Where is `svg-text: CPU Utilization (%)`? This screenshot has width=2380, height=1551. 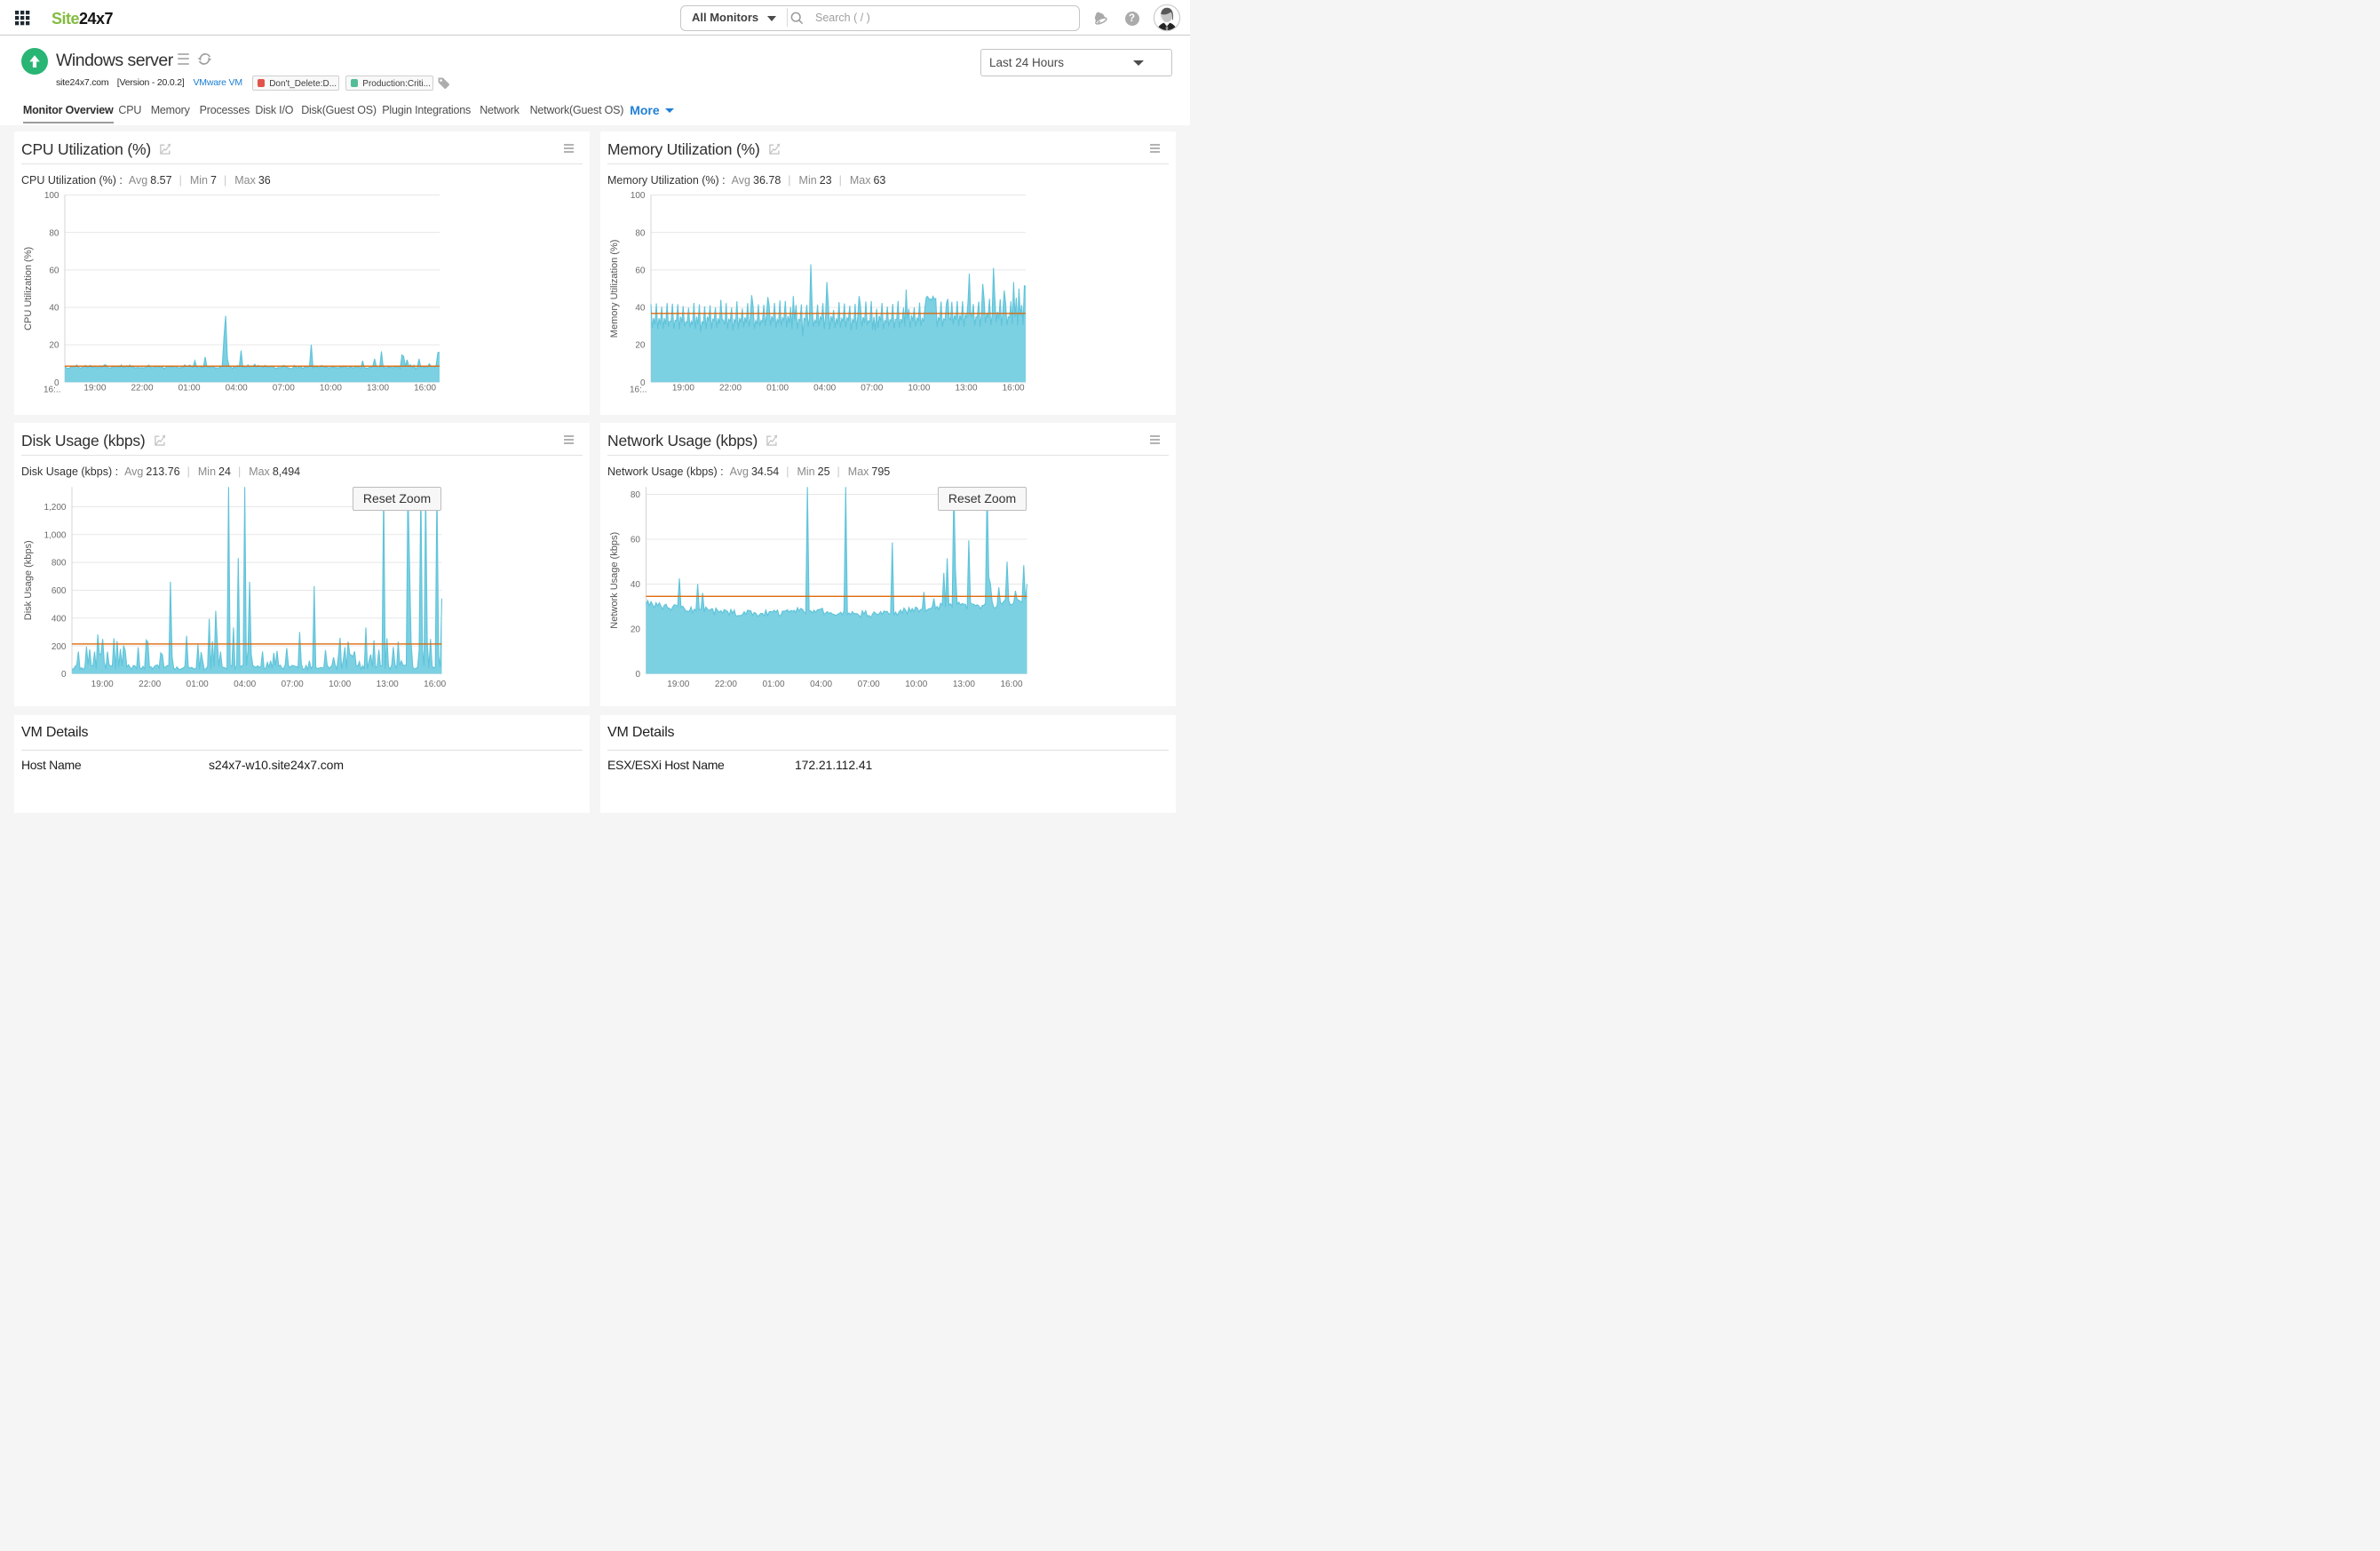
svg-text: CPU Utilization (%) is located at coordinates (29, 288).